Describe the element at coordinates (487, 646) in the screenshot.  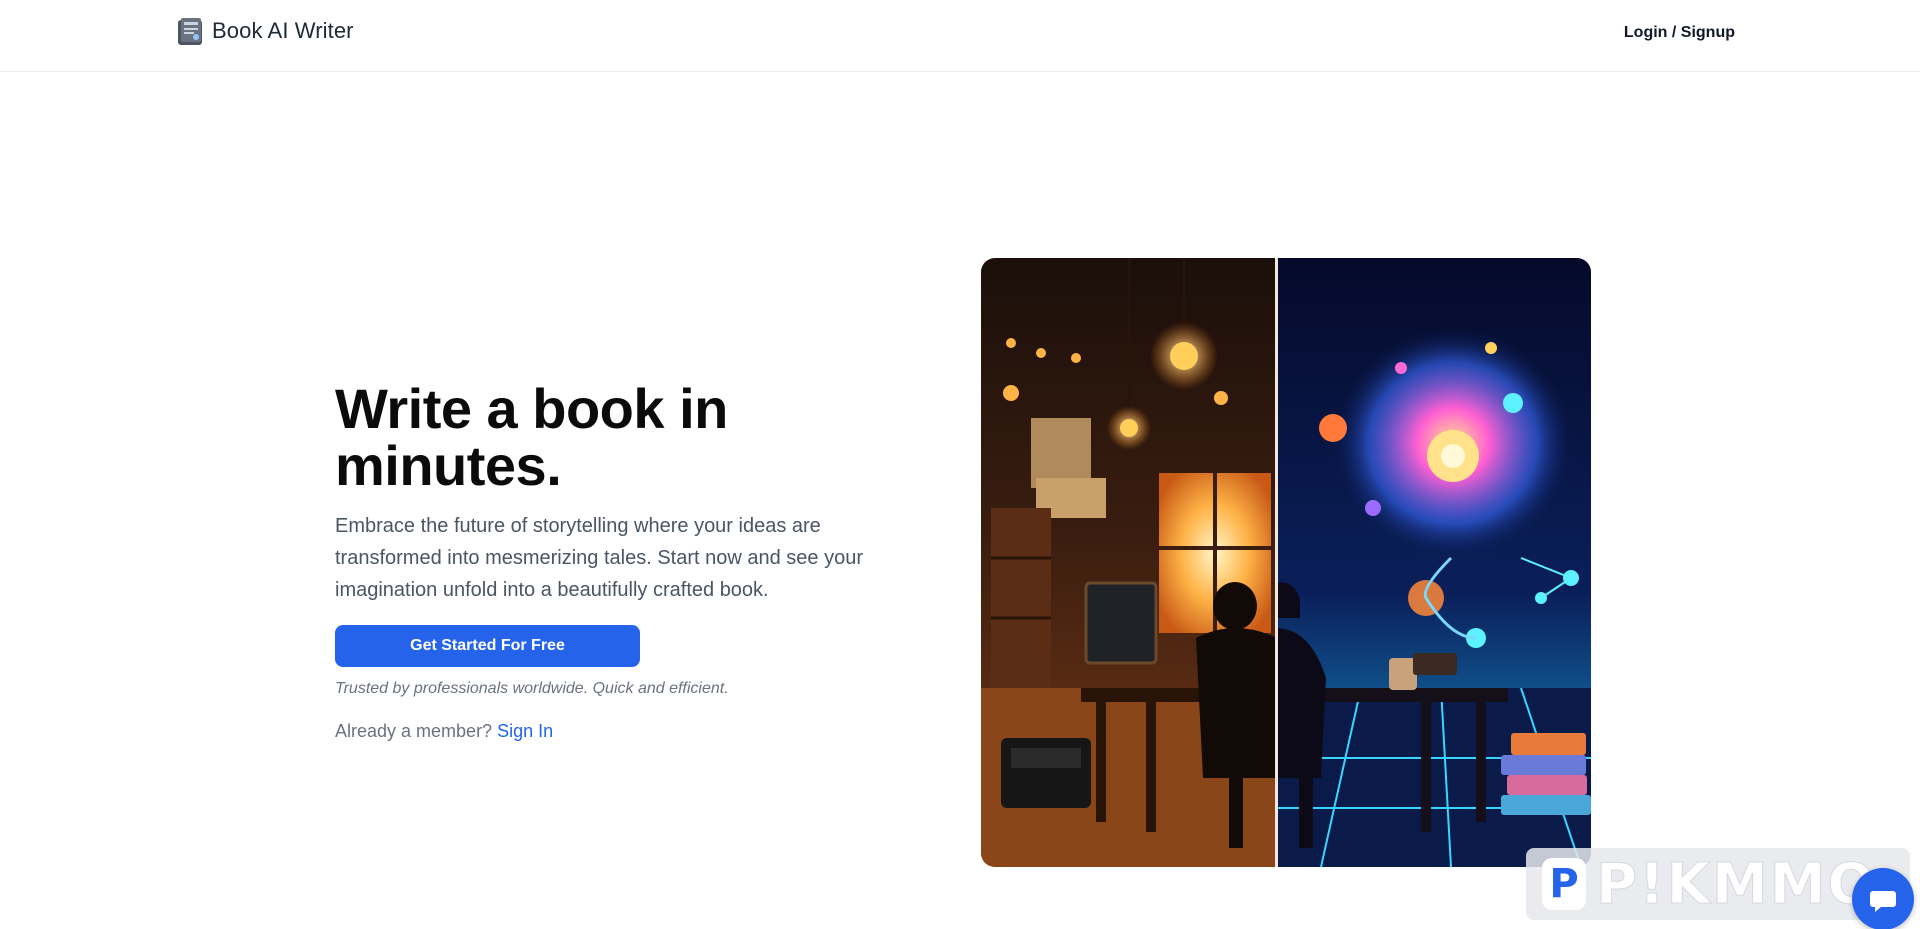
I see `get-started-button: Get Started For Free` at that location.